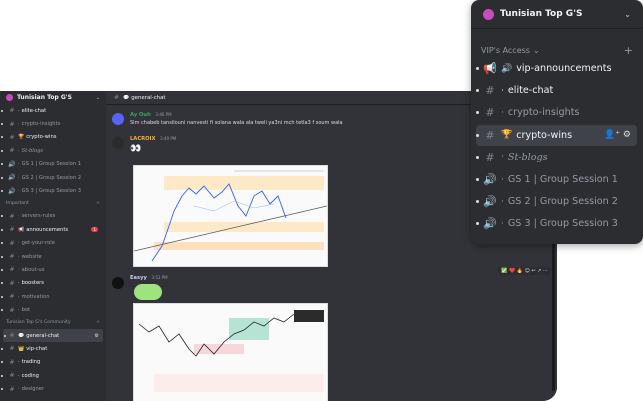 The height and width of the screenshot is (401, 643). I want to click on username: LACROIX, so click(142, 139).